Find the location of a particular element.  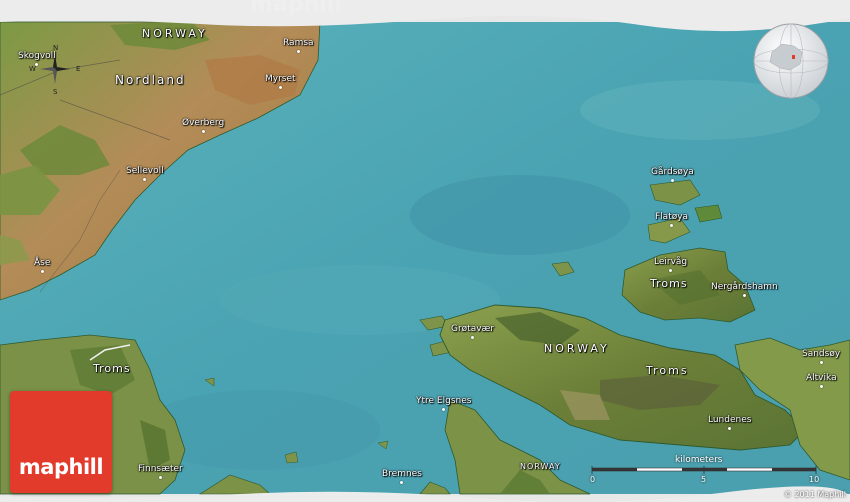

label-sandsoy: Sandsøy is located at coordinates (821, 356).